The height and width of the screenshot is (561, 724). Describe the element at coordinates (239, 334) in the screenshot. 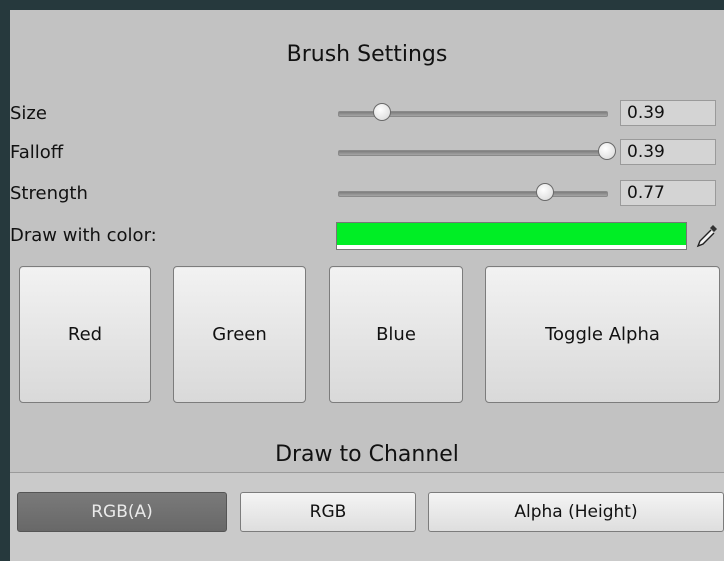

I see `green-button: Green` at that location.